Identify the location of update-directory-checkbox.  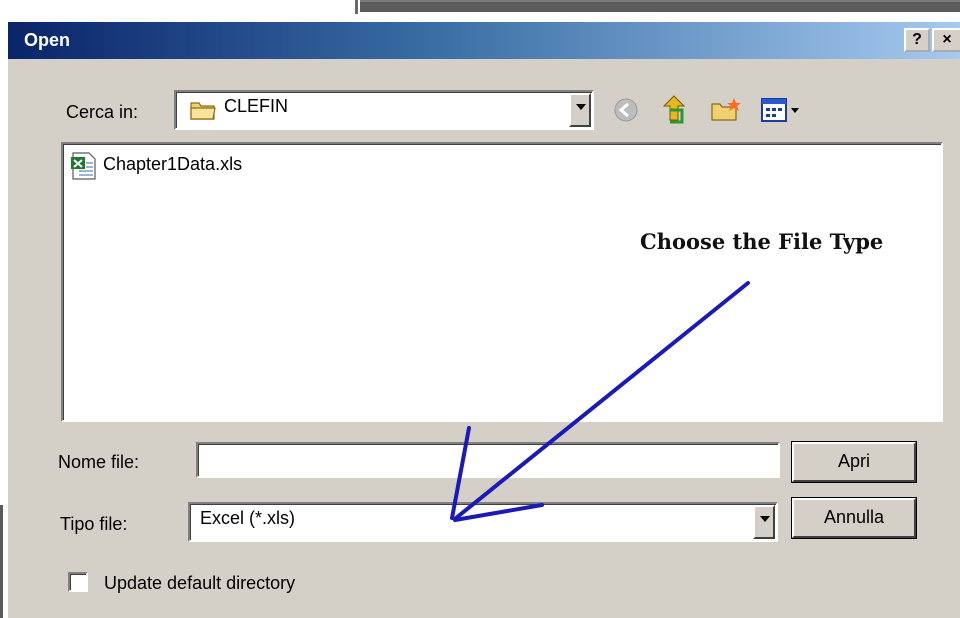
(78, 582).